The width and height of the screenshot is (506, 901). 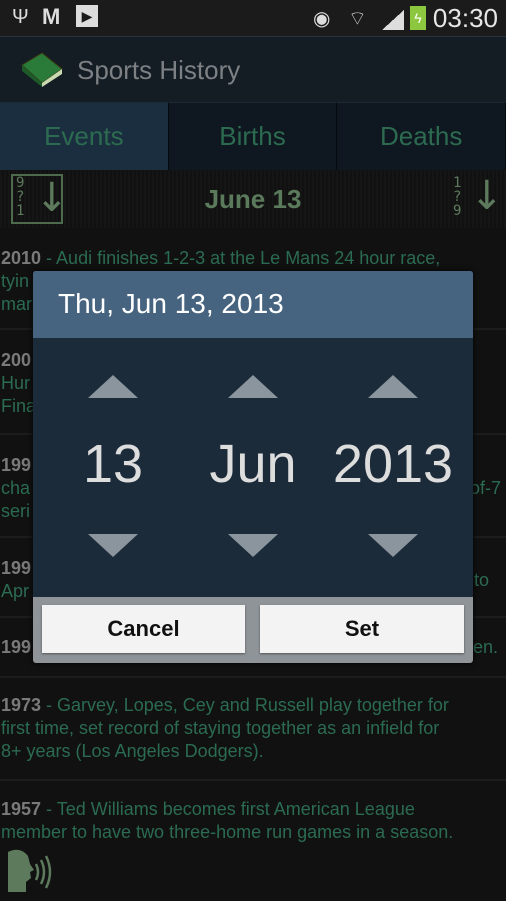 I want to click on battery-charging-icon: ϟ, so click(x=418, y=18).